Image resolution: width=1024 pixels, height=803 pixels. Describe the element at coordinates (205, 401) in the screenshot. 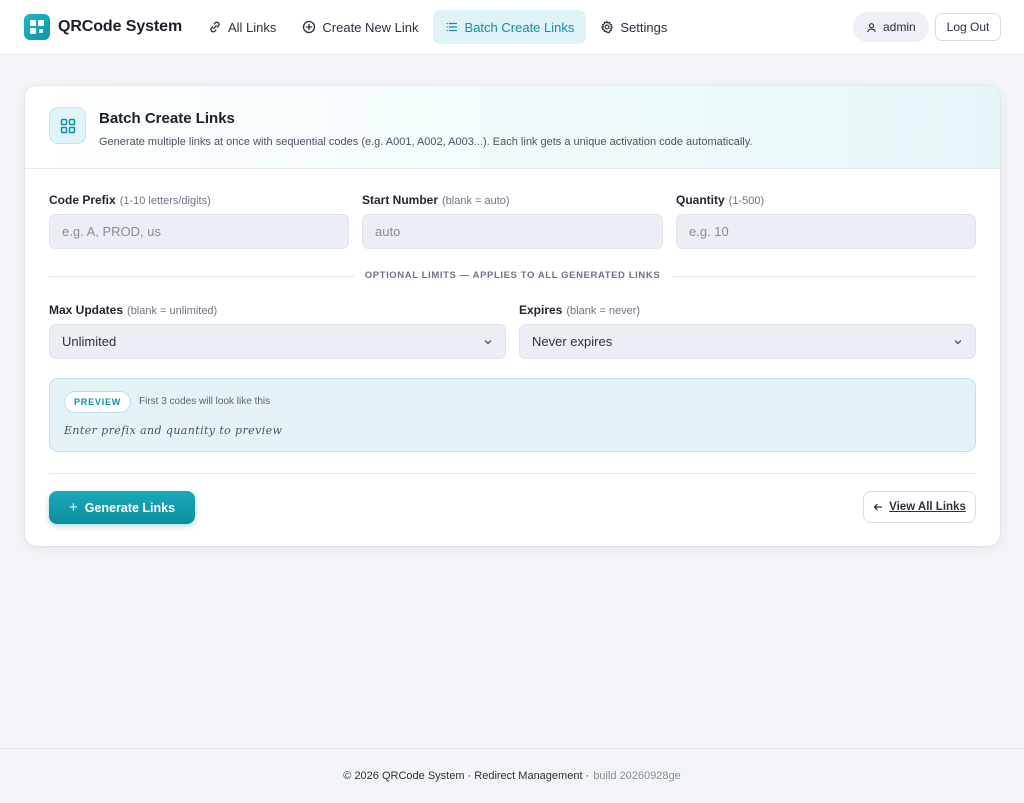

I see `preview-note: First 3 codes will look like this` at that location.